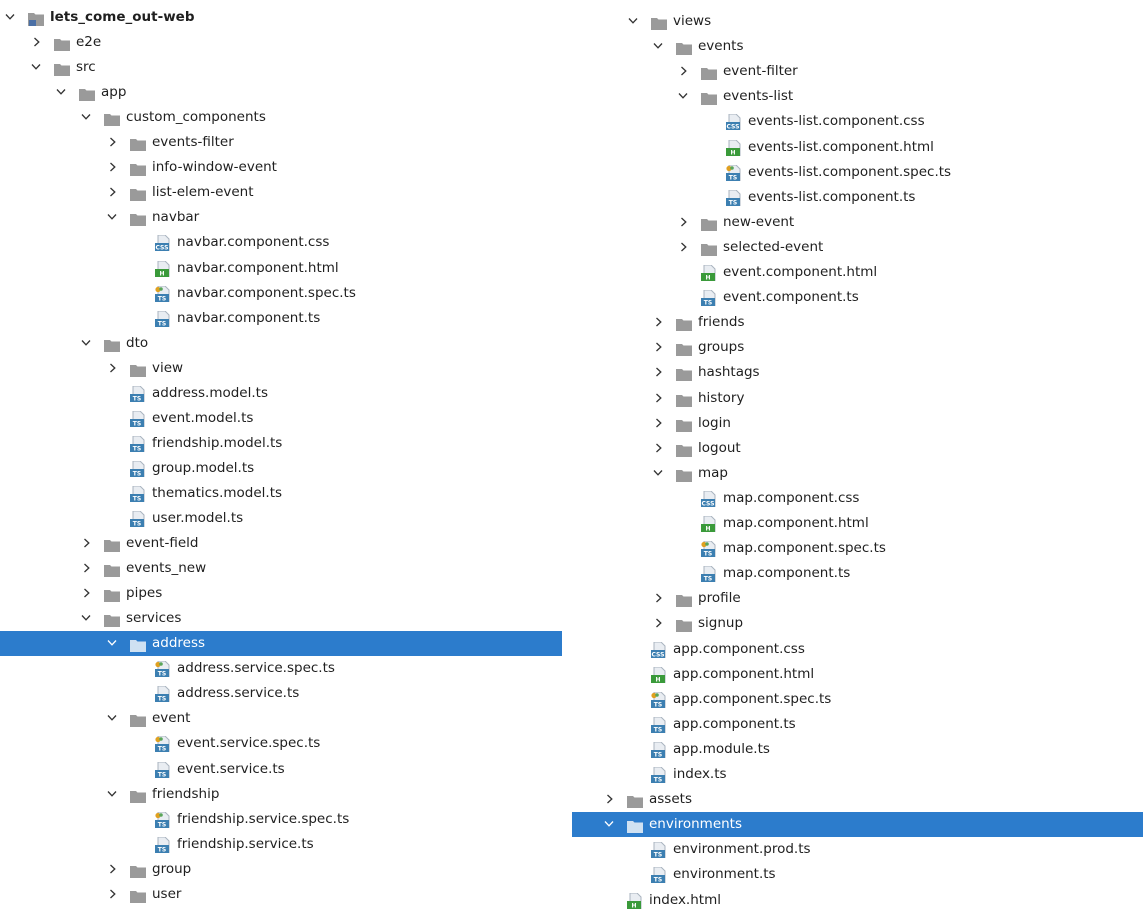 This screenshot has height=918, width=1143. What do you see at coordinates (857, 900) in the screenshot?
I see `tree-file-index-html: Hindex.html` at bounding box center [857, 900].